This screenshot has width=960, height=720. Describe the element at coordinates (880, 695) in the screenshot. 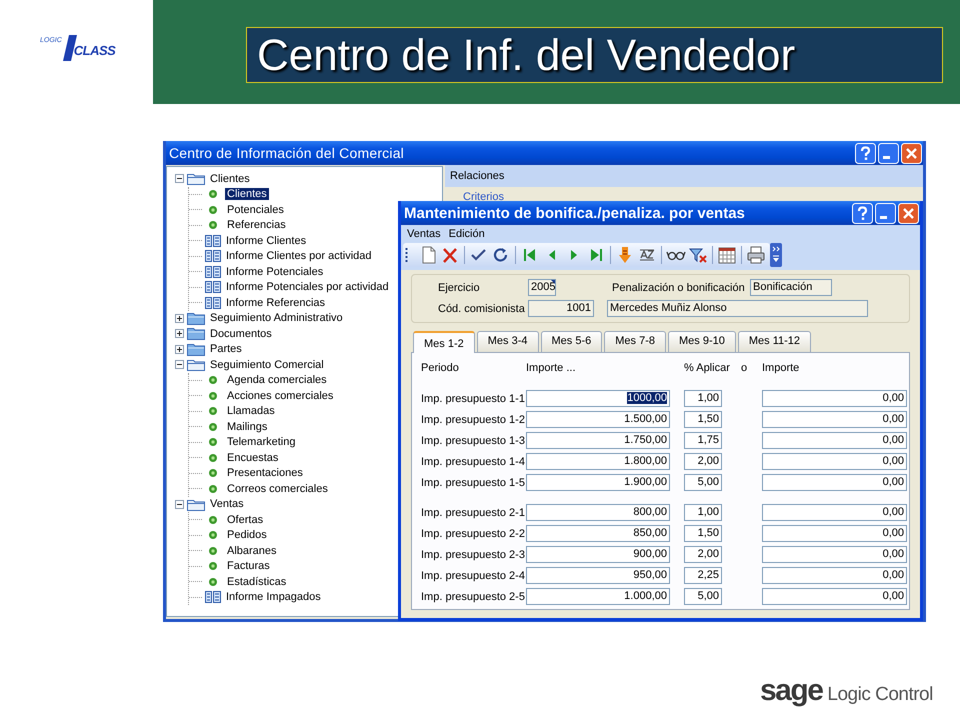

I see `product-name: Logic Control` at that location.